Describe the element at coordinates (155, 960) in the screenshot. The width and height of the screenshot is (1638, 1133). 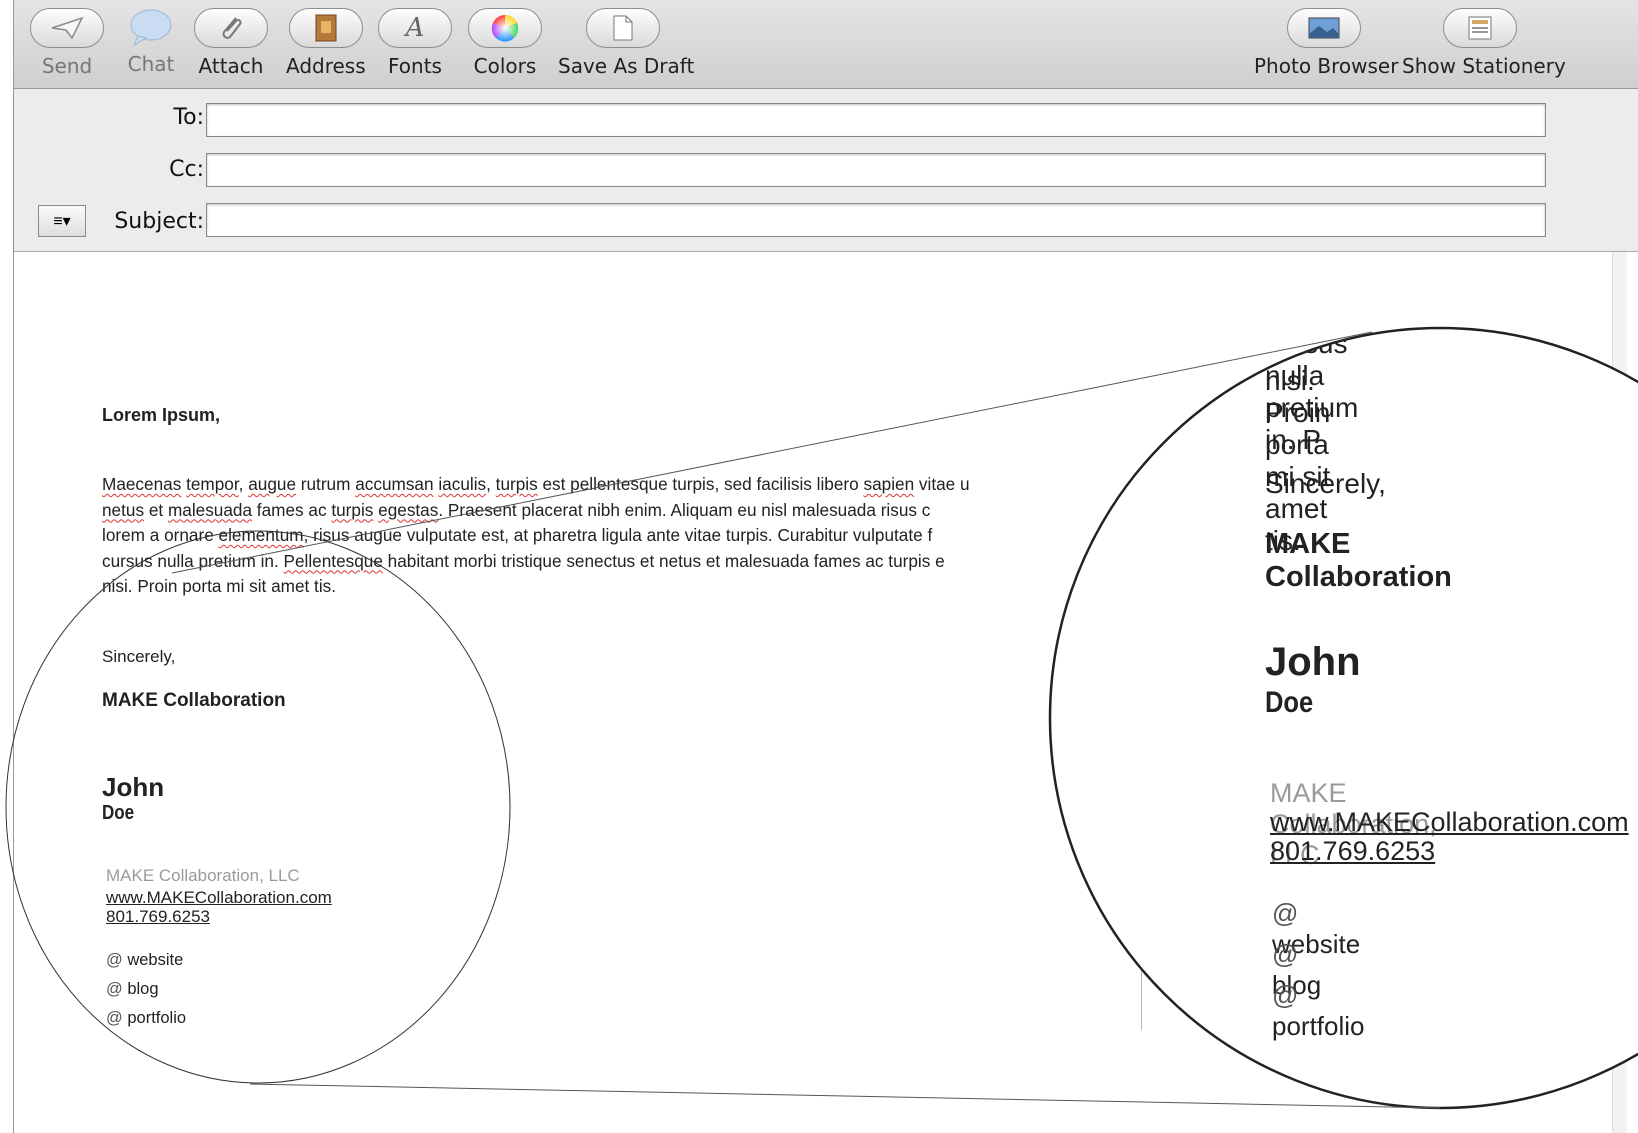
I see `link-website-label: website` at that location.